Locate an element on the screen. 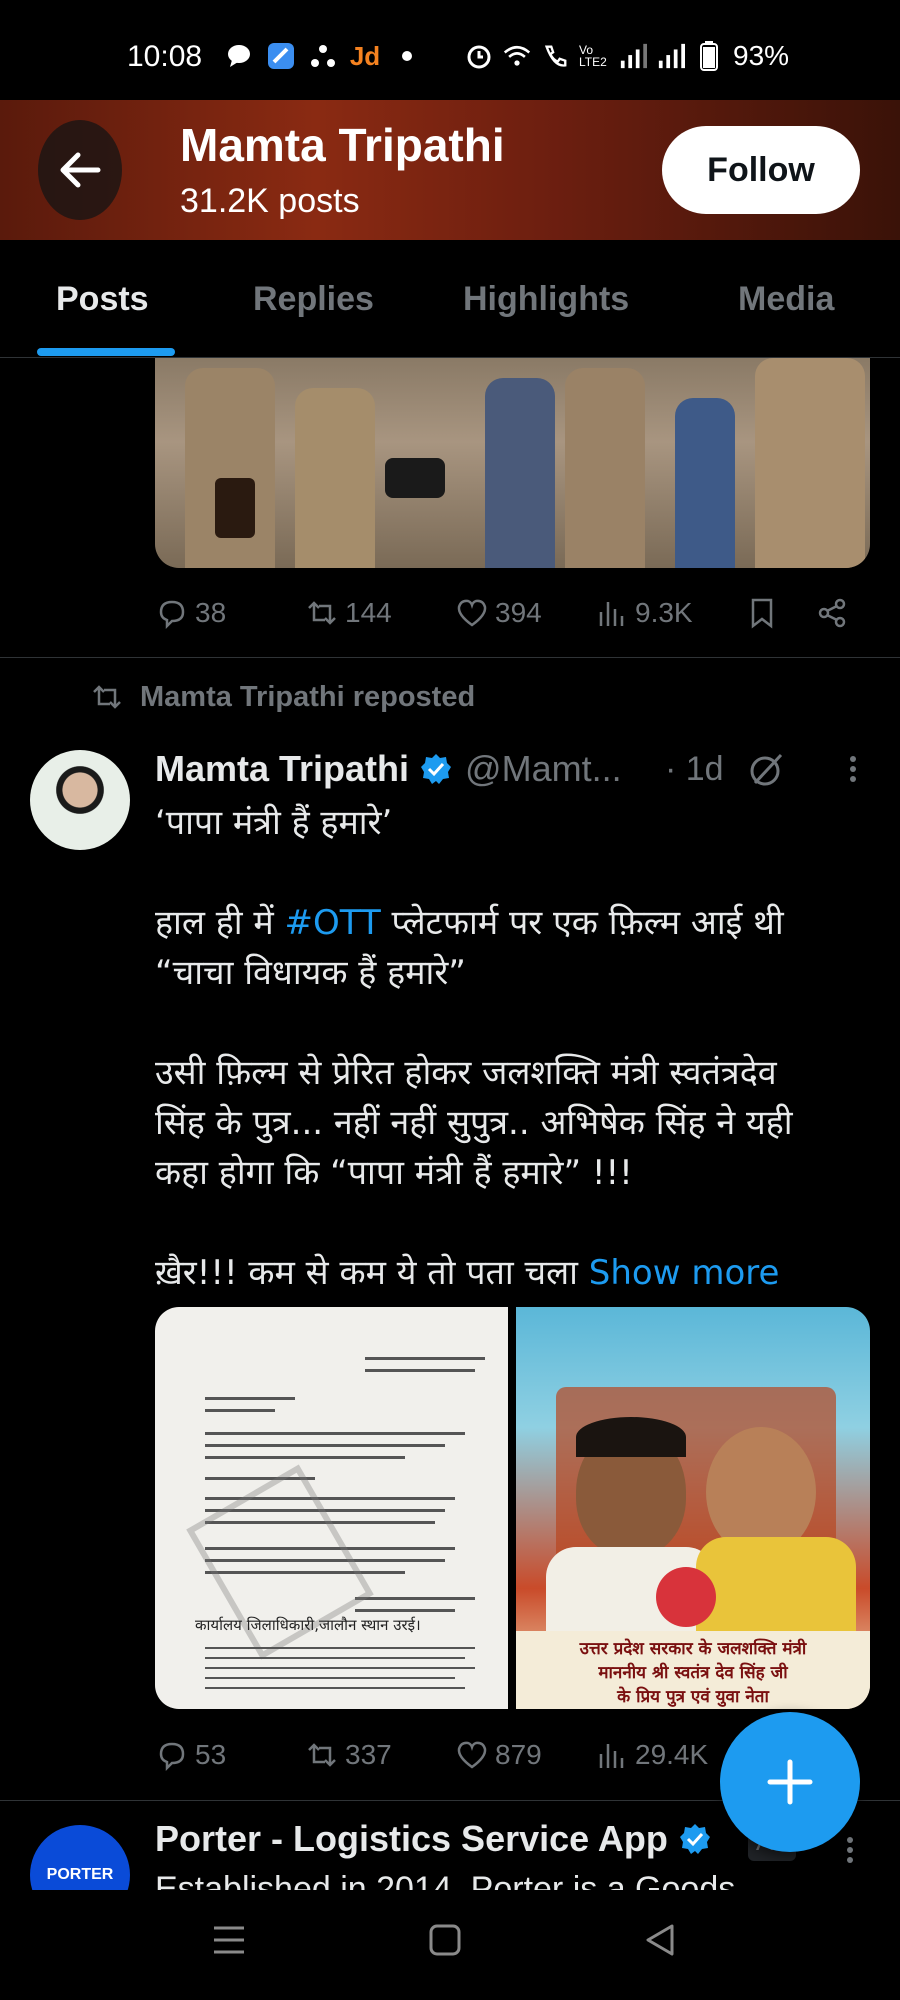 This screenshot has width=900, height=2000. post-header: Mamta Tripathi @Mamt... · 1d is located at coordinates (515, 769).